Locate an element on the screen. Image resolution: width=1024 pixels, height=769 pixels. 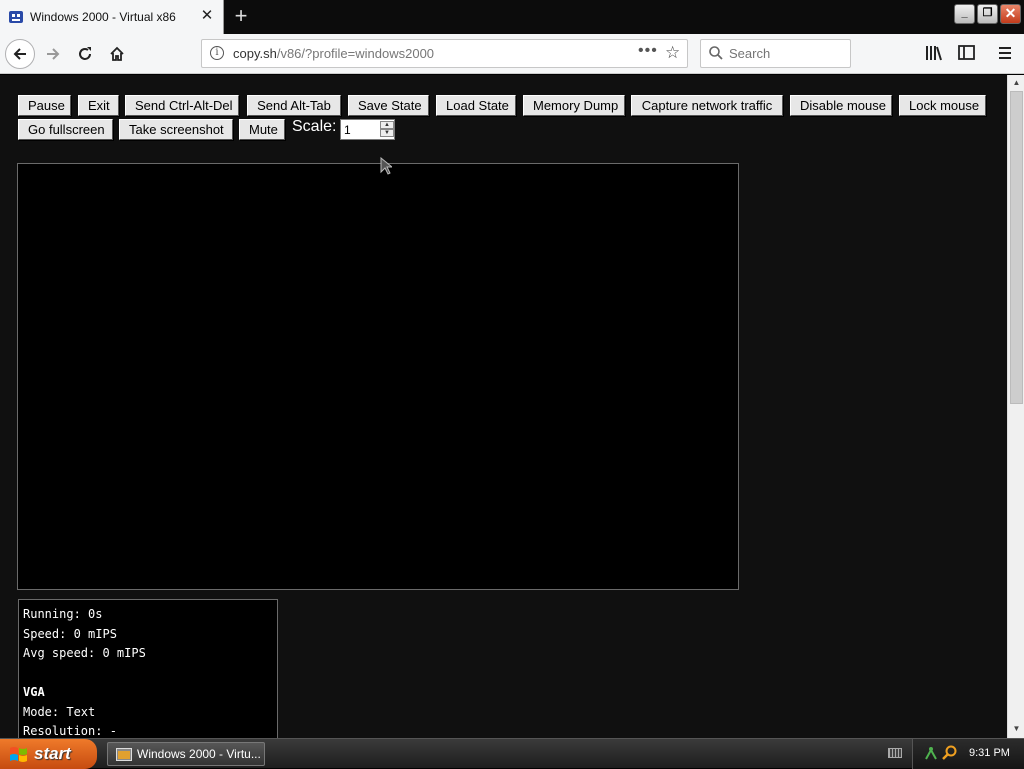
keyboard-icon is located at coordinates (895, 753).